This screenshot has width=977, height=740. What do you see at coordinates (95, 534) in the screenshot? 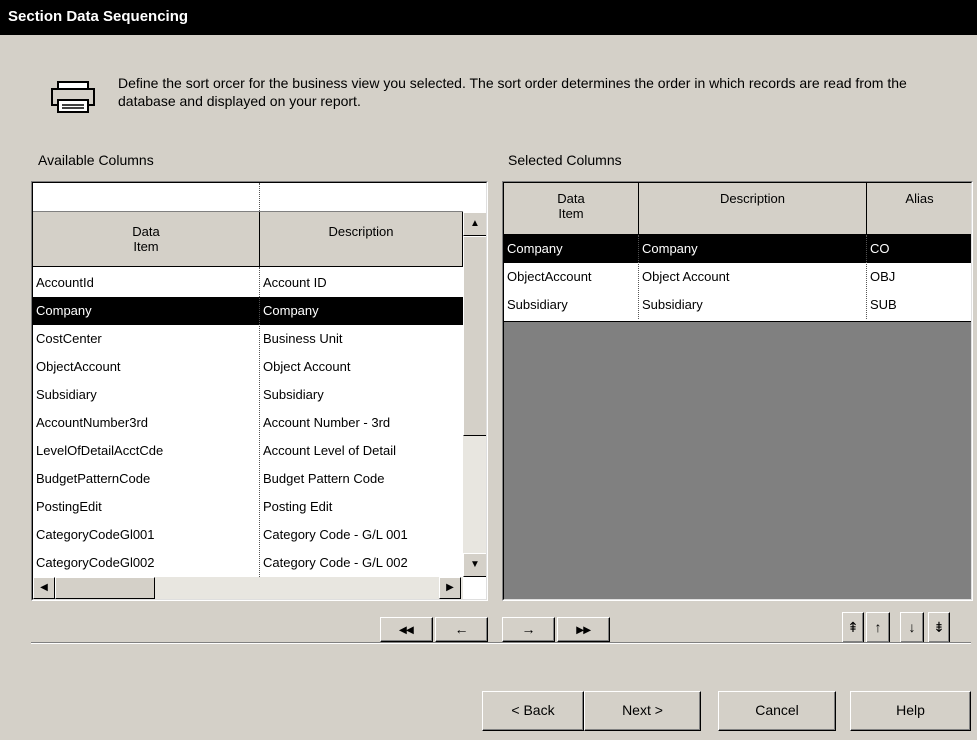
I see `cell-data-item: CategoryCodeGl001` at bounding box center [95, 534].